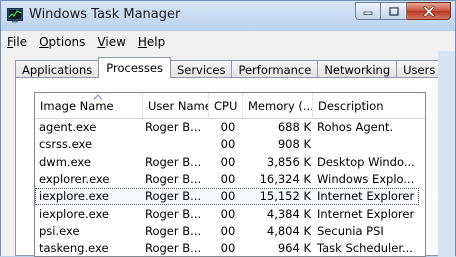 Image resolution: width=456 pixels, height=257 pixels. What do you see at coordinates (275, 69) in the screenshot?
I see `tab-performance: Performance` at bounding box center [275, 69].